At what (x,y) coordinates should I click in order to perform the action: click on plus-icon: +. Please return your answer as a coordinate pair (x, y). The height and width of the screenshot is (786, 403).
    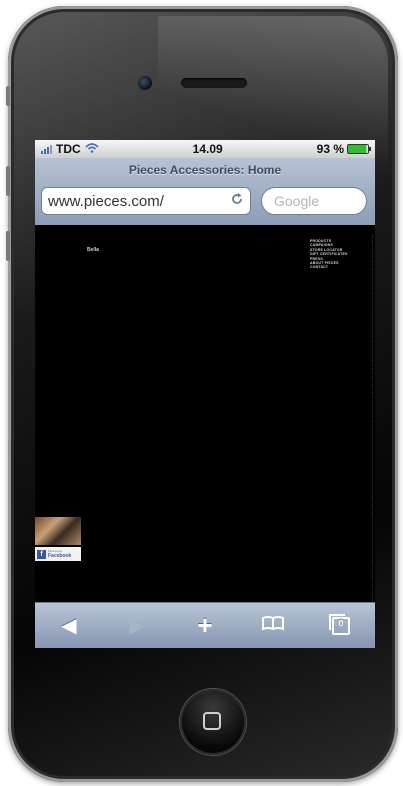
    Looking at the image, I should click on (205, 625).